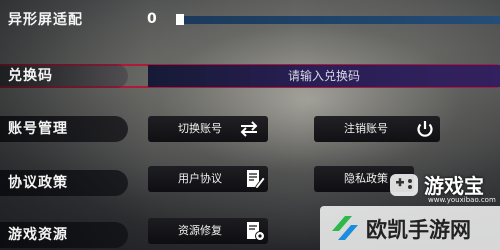 The width and height of the screenshot is (500, 250). I want to click on screen-adapt-label: 异形屏适配, so click(45, 20).